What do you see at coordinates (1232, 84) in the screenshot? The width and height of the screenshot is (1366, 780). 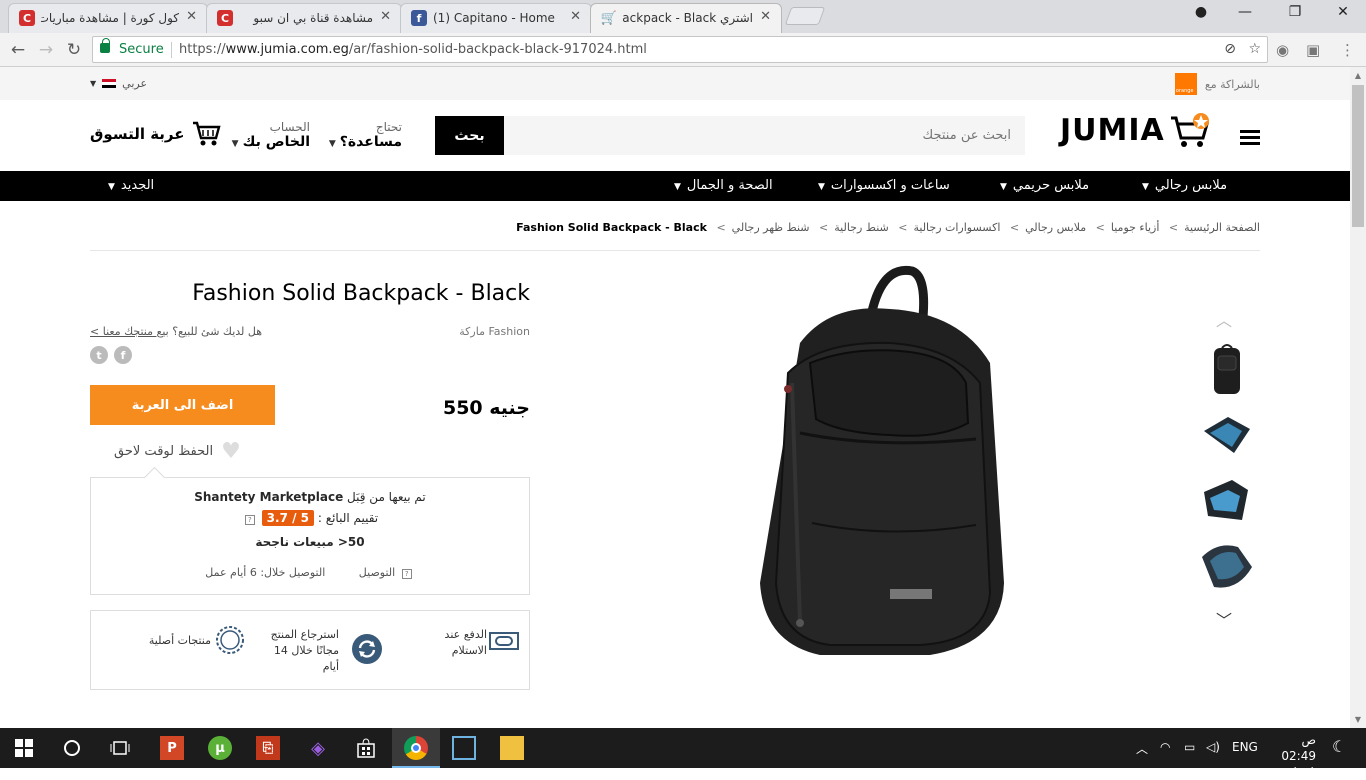 I see `partner-label: بالشراكة مع` at bounding box center [1232, 84].